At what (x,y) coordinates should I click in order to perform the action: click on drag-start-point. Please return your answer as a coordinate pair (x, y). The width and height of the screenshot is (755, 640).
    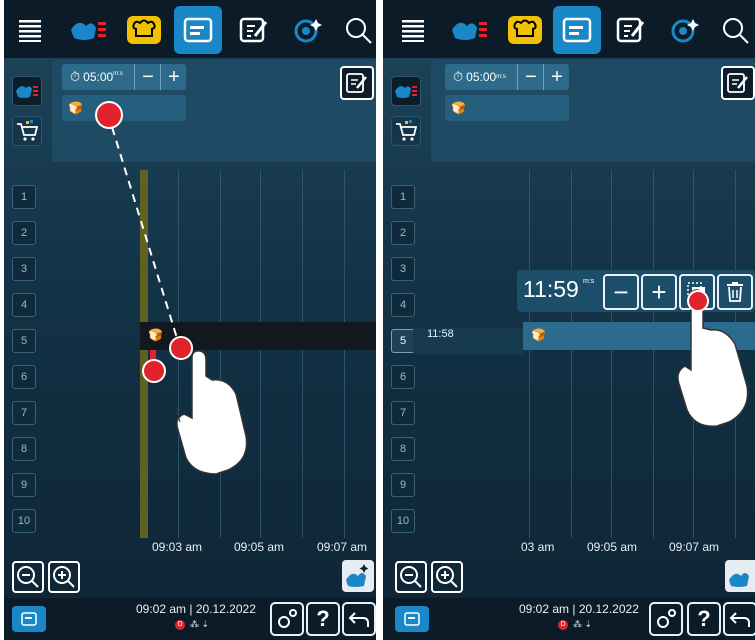
    Looking at the image, I should click on (109, 115).